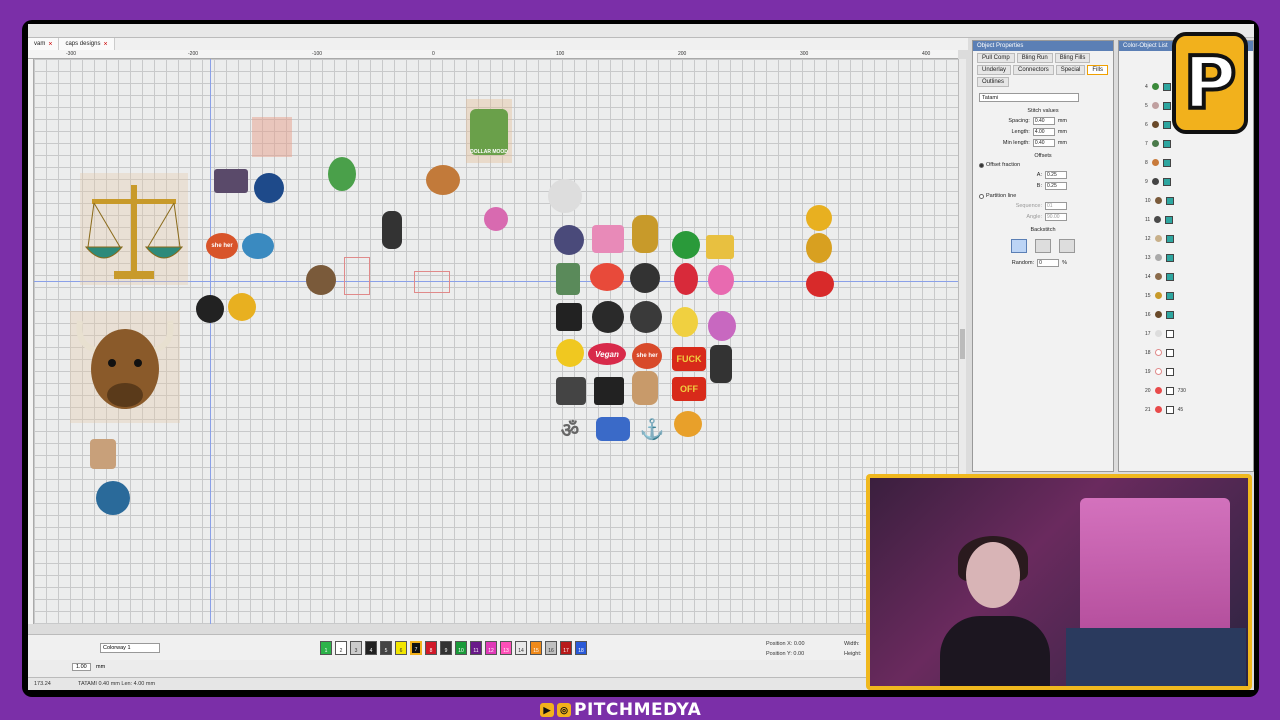  What do you see at coordinates (1029, 97) in the screenshot?
I see `fill-type-select: Tatami` at bounding box center [1029, 97].